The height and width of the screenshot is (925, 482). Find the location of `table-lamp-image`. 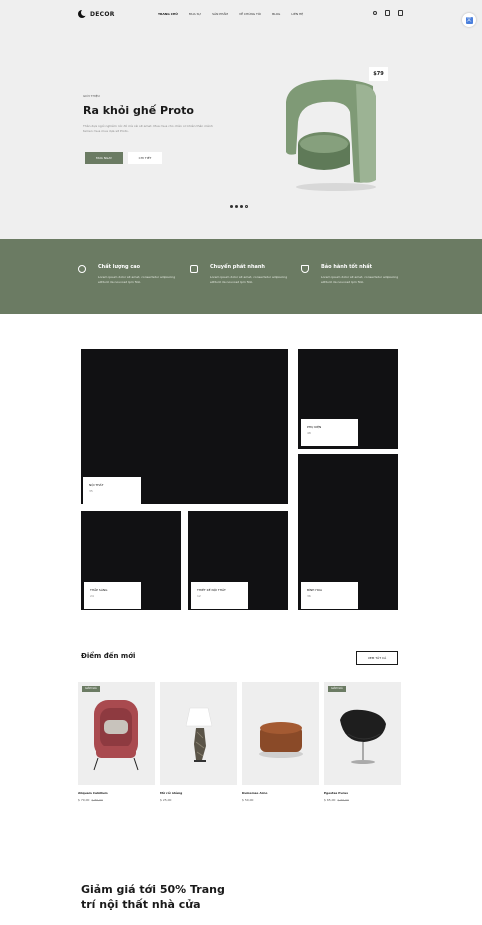

table-lamp-image is located at coordinates (199, 734).